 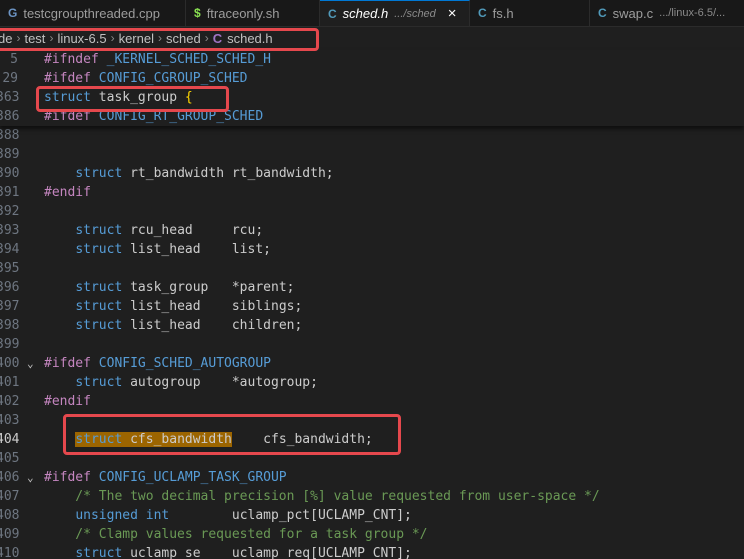 I want to click on line-number: 409, so click(x=10, y=534).